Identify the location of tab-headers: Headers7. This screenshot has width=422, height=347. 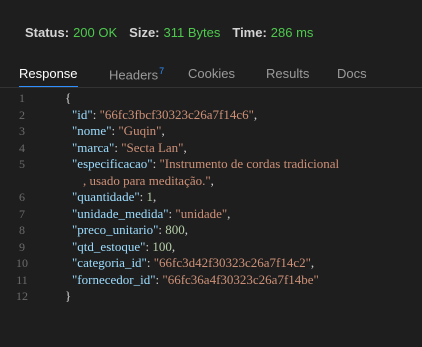
(136, 76).